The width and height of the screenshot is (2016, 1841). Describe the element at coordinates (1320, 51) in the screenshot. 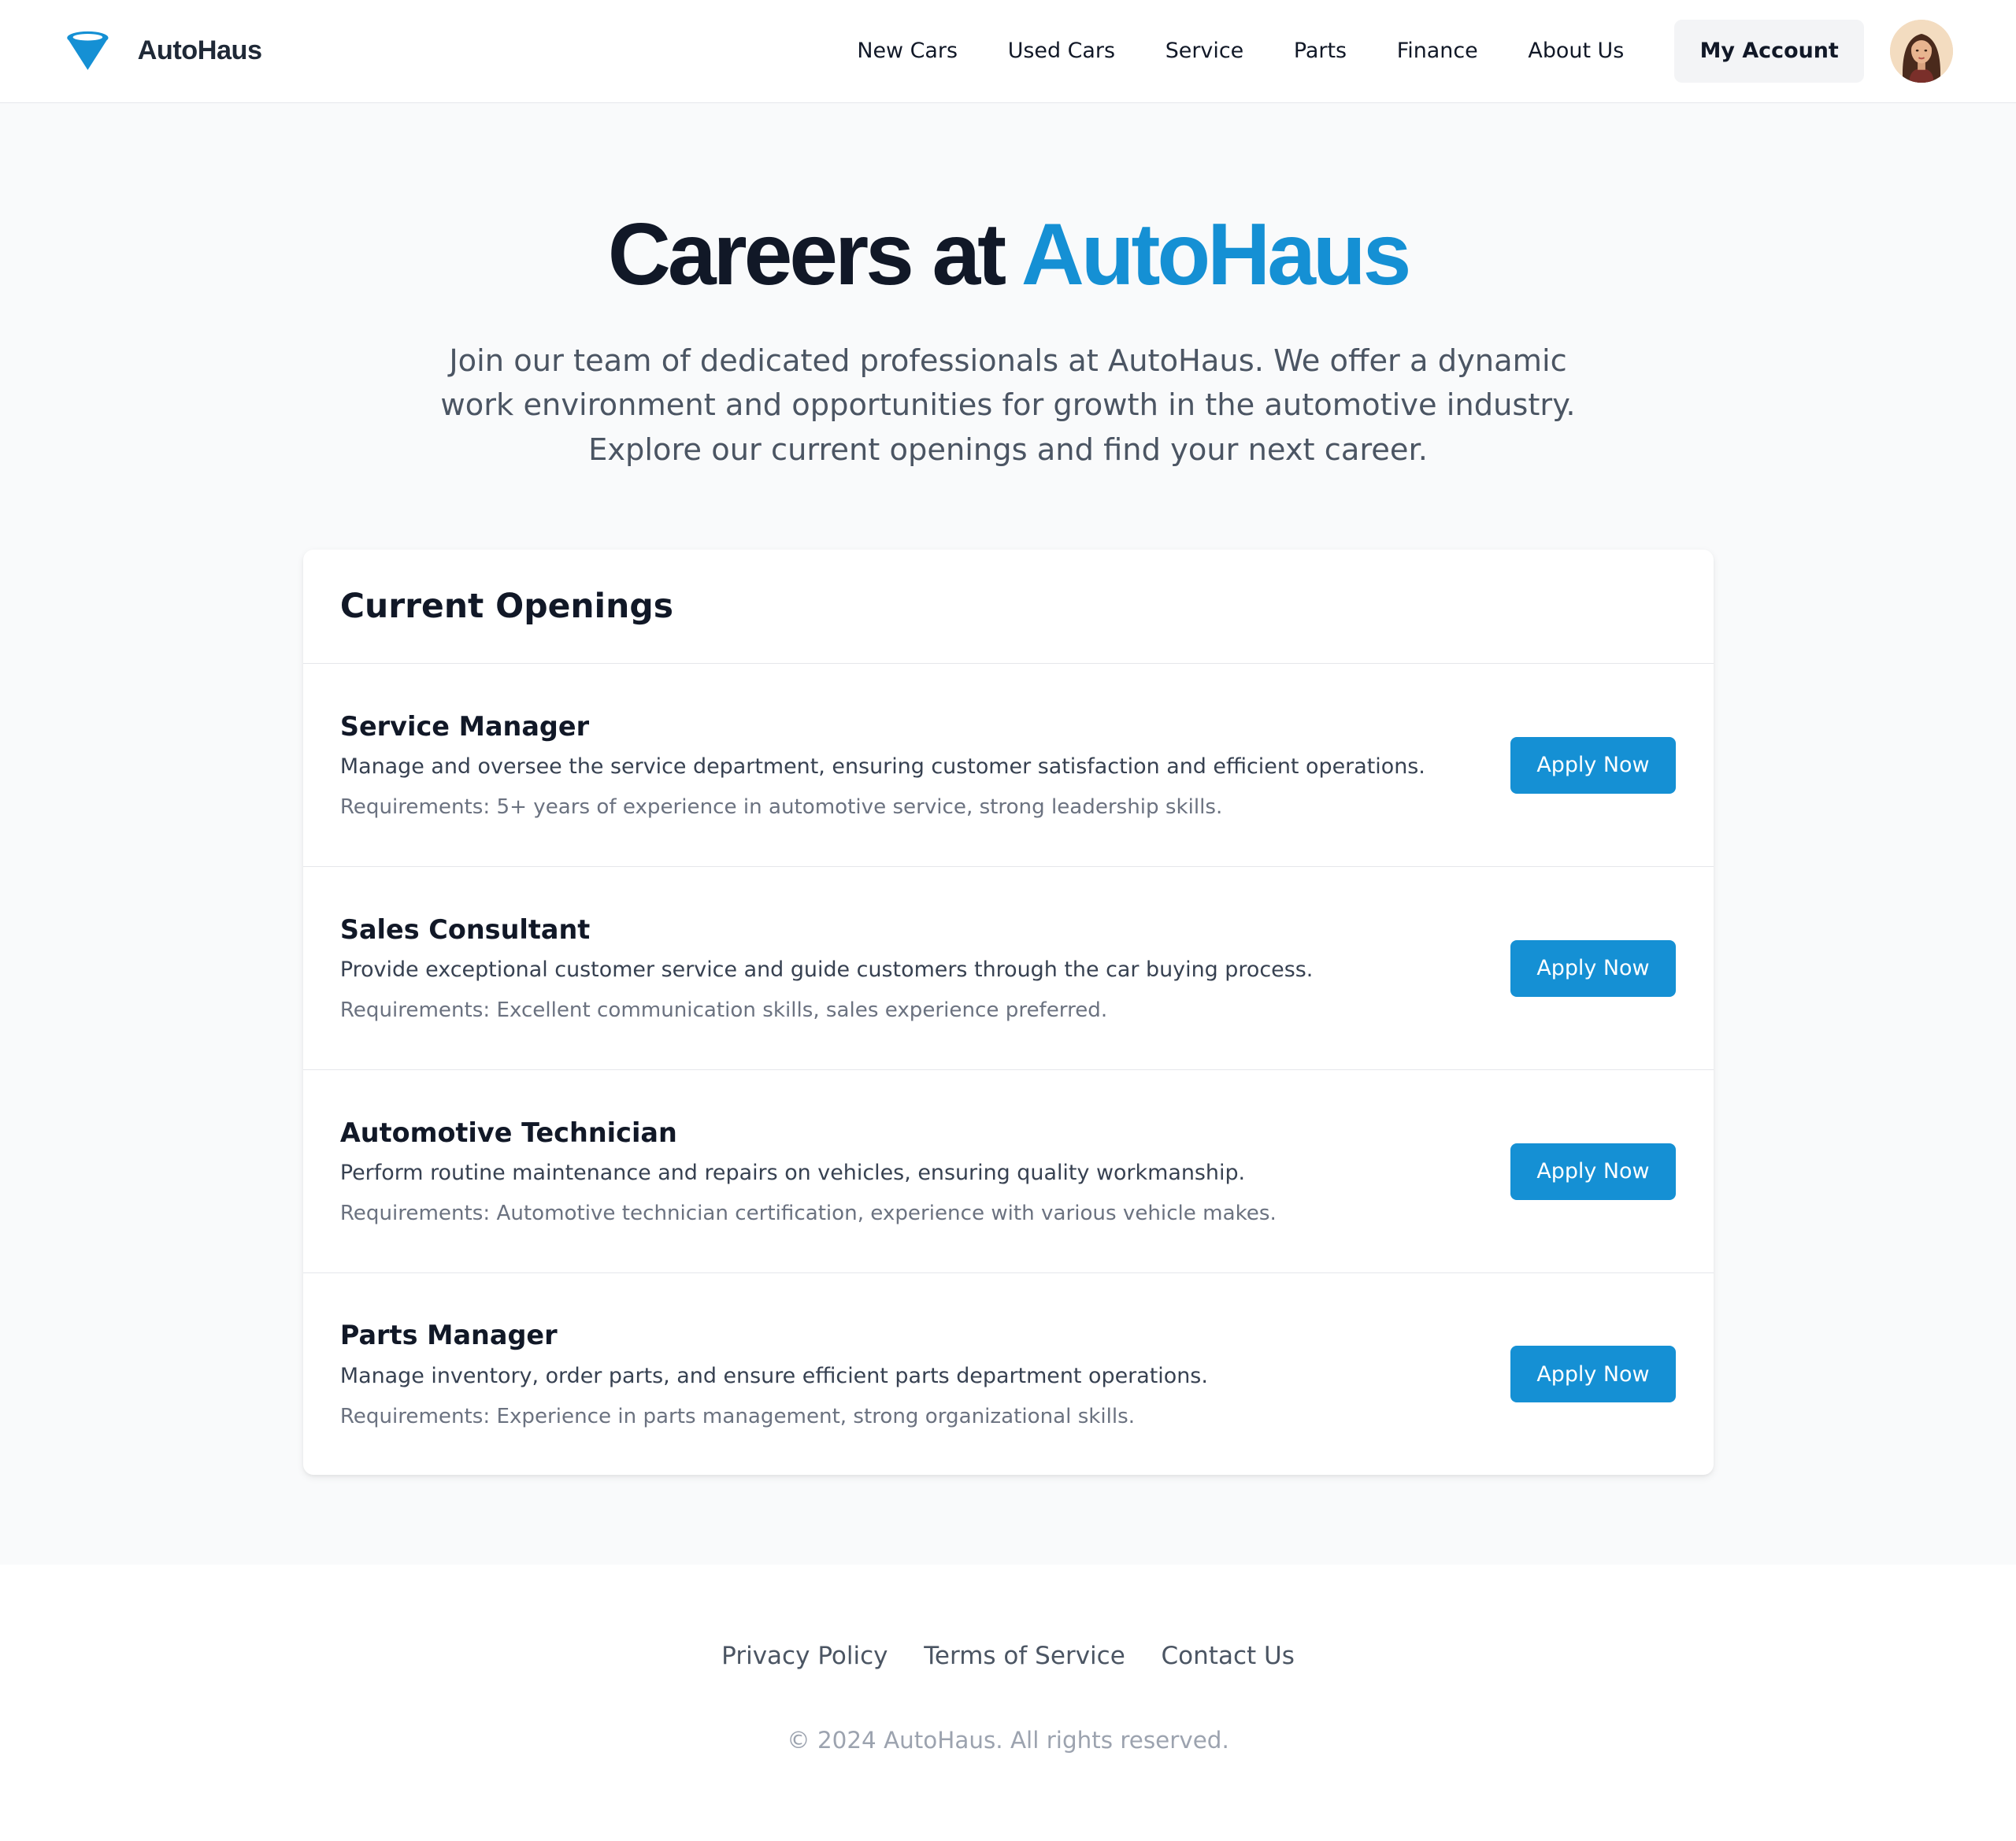

I see `nav-parts: Parts` at that location.